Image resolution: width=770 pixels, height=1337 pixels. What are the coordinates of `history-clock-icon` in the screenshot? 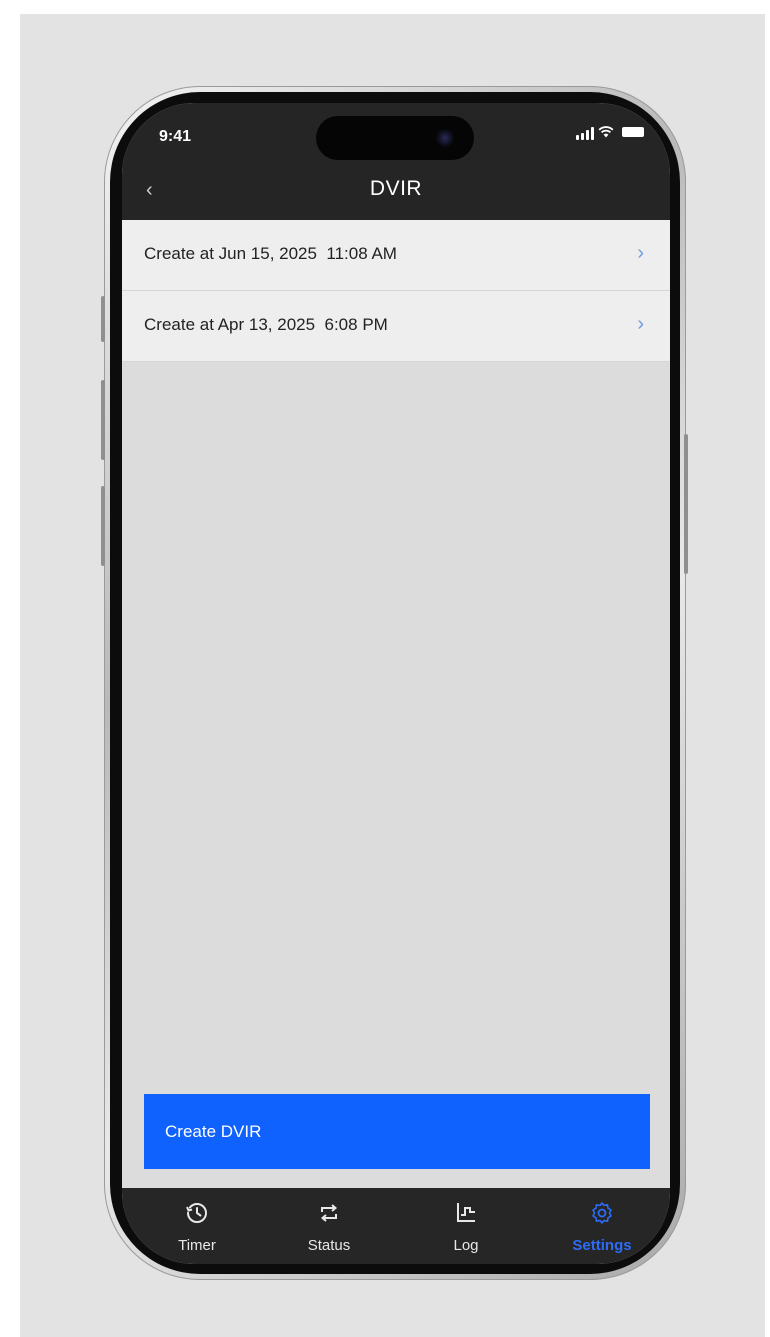 It's located at (196, 1213).